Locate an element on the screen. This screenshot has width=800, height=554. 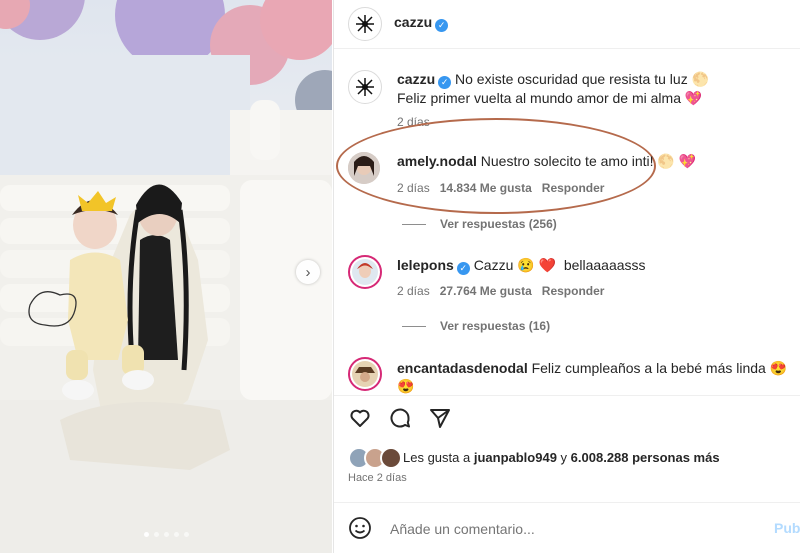
carousel-indicator is located at coordinates (166, 534).